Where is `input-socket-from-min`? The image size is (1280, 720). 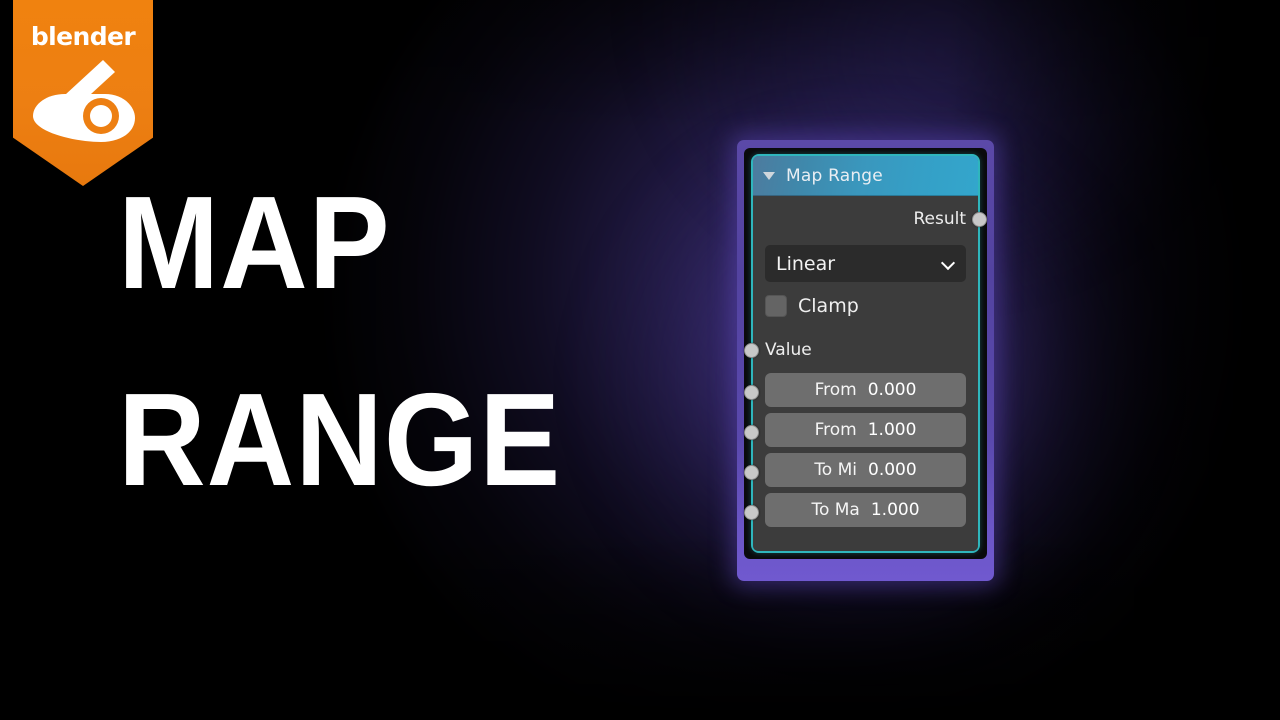 input-socket-from-min is located at coordinates (751, 392).